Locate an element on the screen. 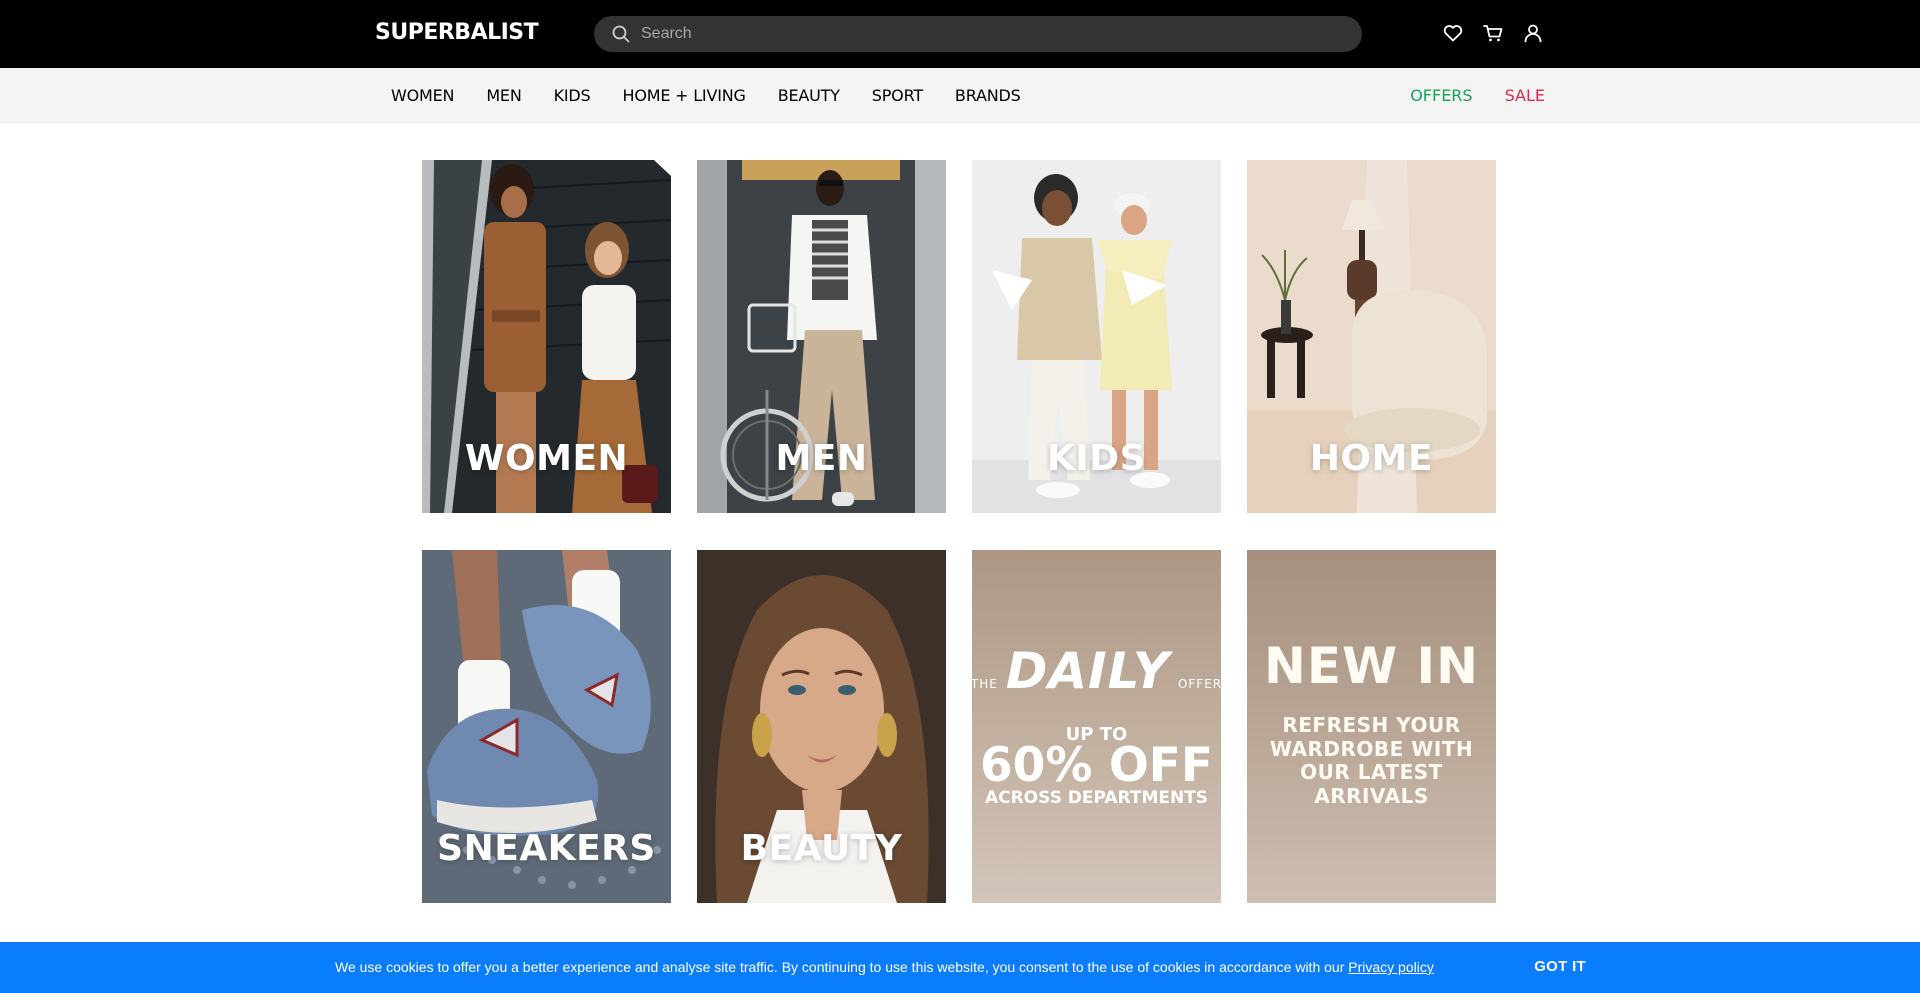 The image size is (1920, 993). tile-label: KIDS is located at coordinates (1096, 458).